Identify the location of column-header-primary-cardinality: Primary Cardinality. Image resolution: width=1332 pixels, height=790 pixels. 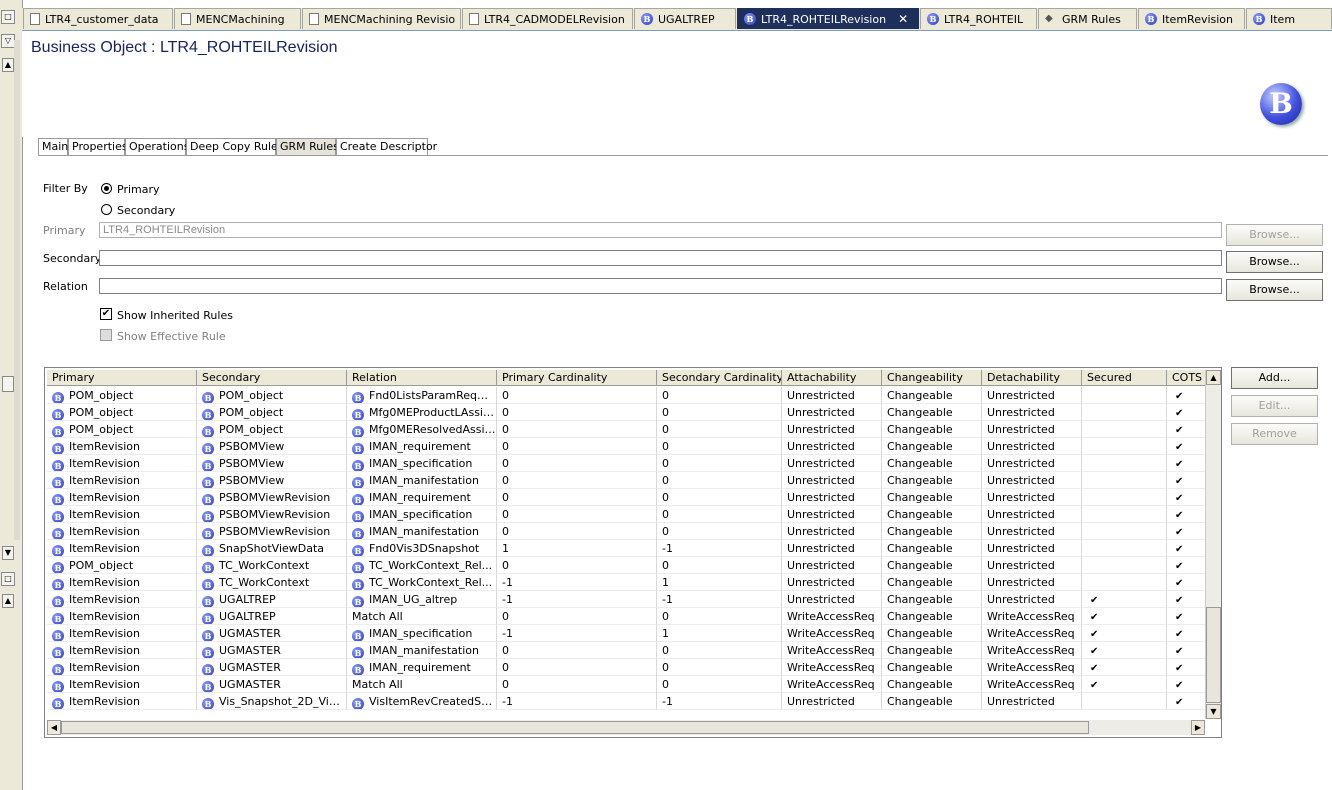
(577, 378).